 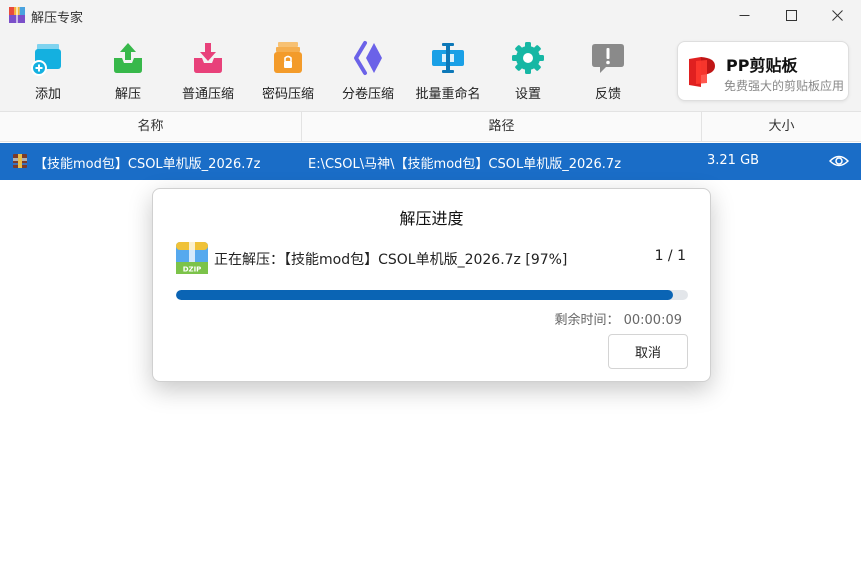 I want to click on remaining-time: 剩余时间： 00:00:09, so click(x=618, y=320).